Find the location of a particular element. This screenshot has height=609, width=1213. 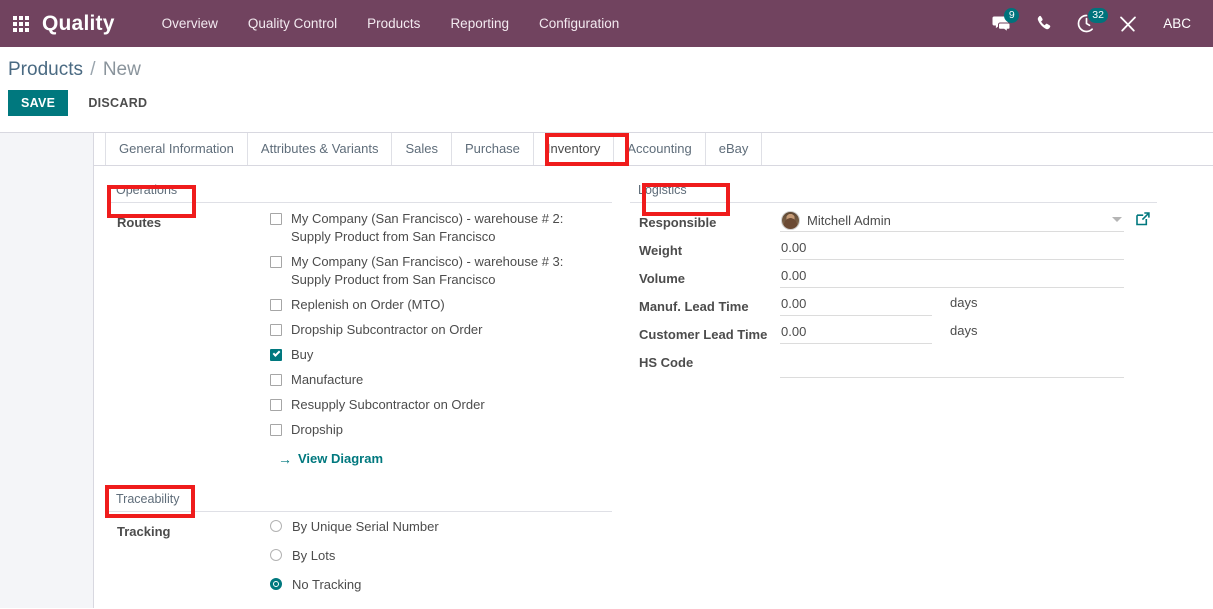

radio-selected-icon is located at coordinates (276, 584).